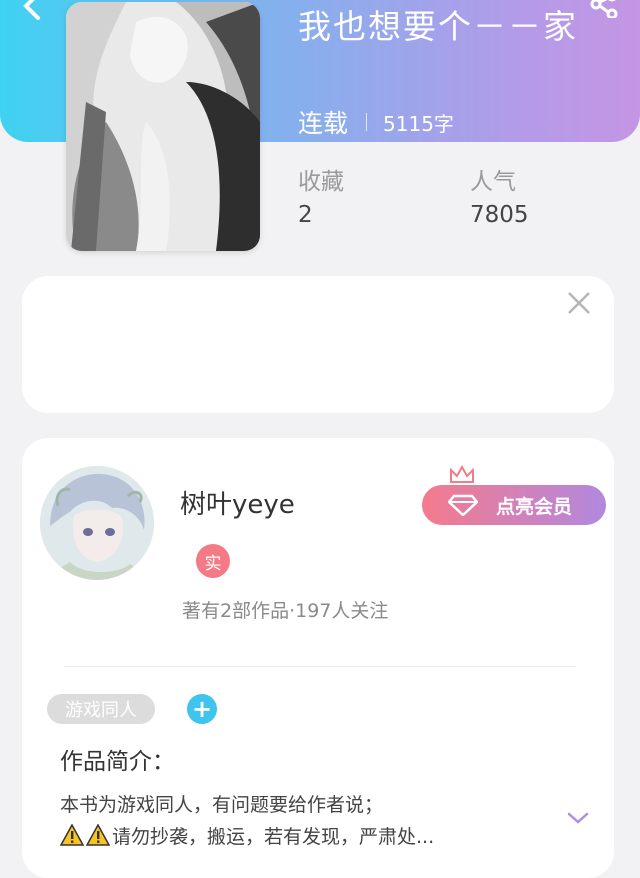 The height and width of the screenshot is (878, 640). I want to click on cover-illustration, so click(163, 126).